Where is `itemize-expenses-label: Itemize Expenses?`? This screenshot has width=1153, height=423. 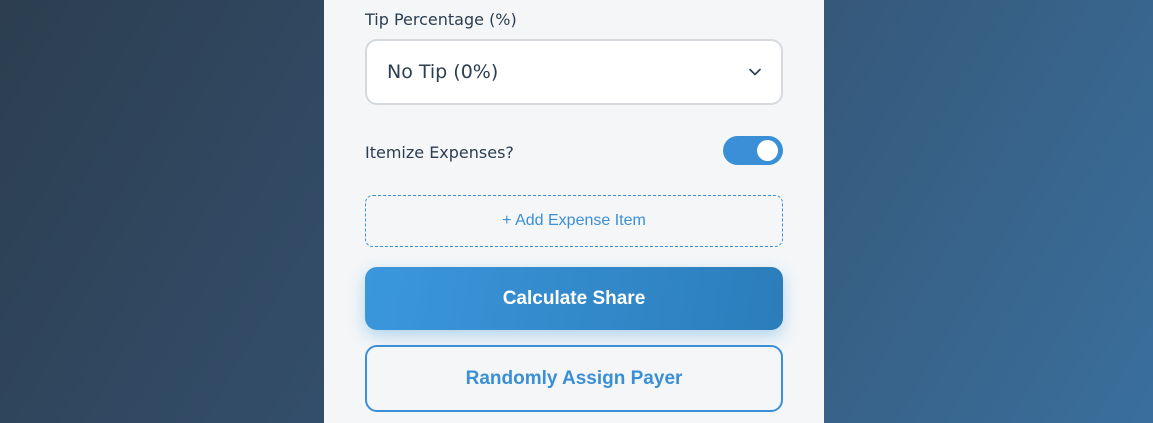
itemize-expenses-label: Itemize Expenses? is located at coordinates (439, 152).